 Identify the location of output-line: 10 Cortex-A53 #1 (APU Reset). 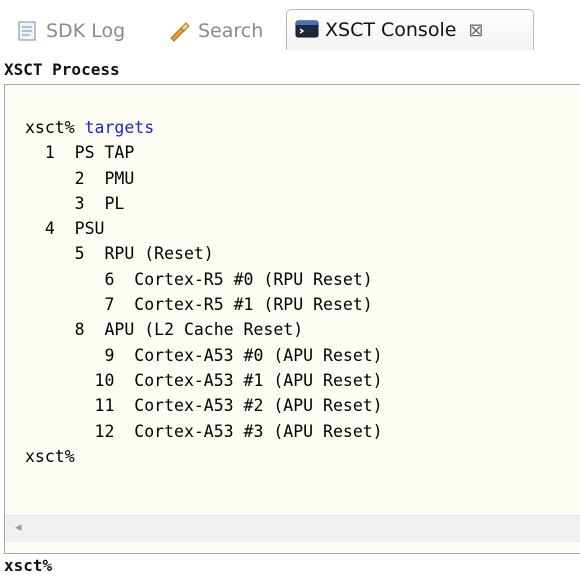
(204, 380).